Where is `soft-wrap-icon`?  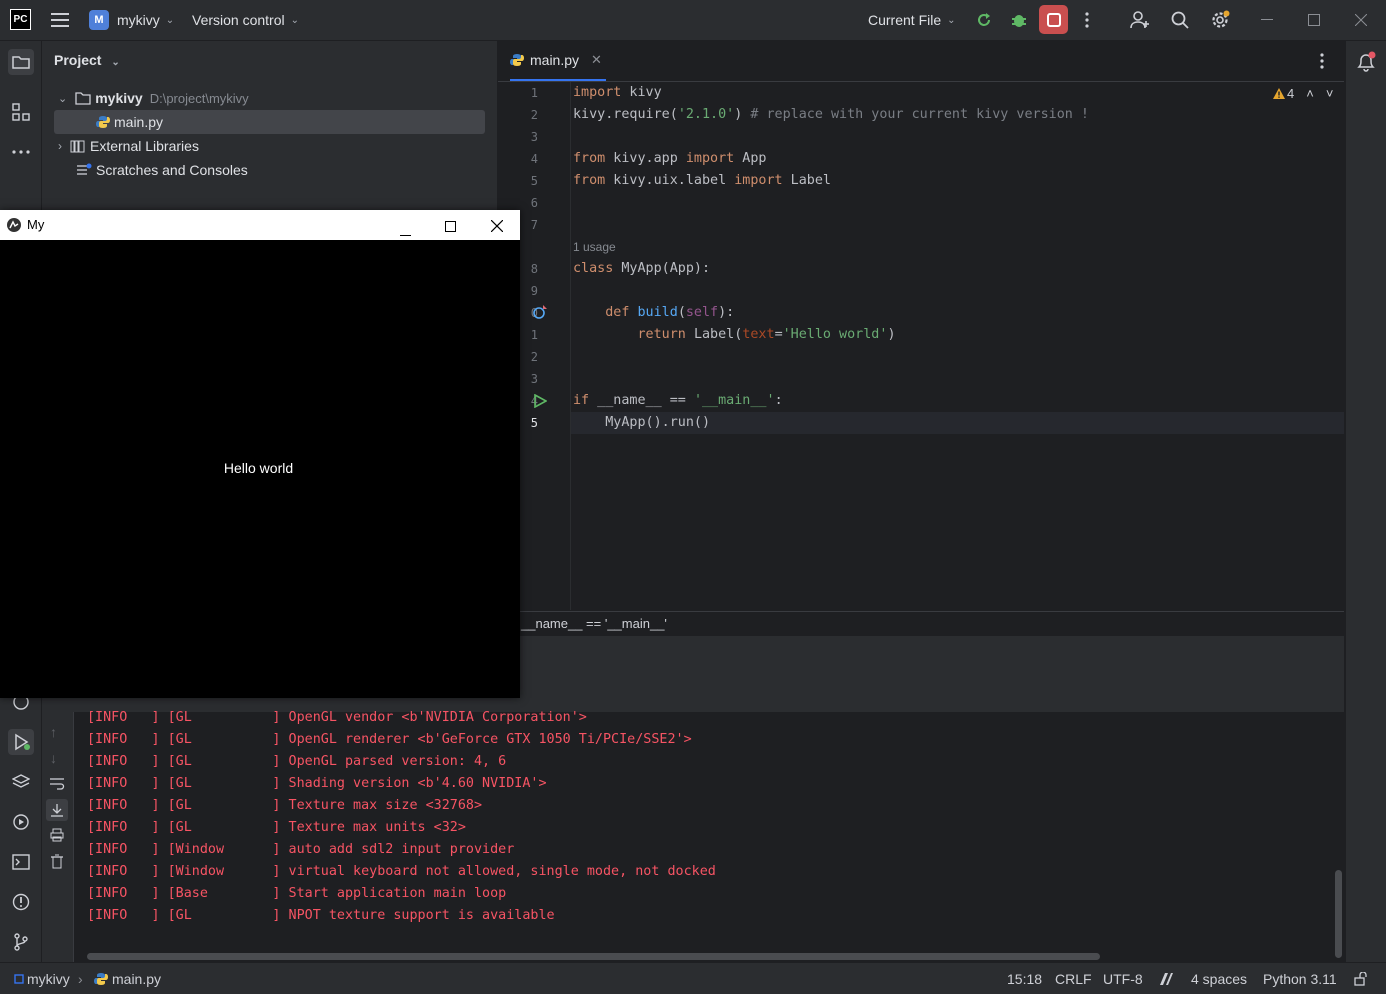
soft-wrap-icon is located at coordinates (57, 784).